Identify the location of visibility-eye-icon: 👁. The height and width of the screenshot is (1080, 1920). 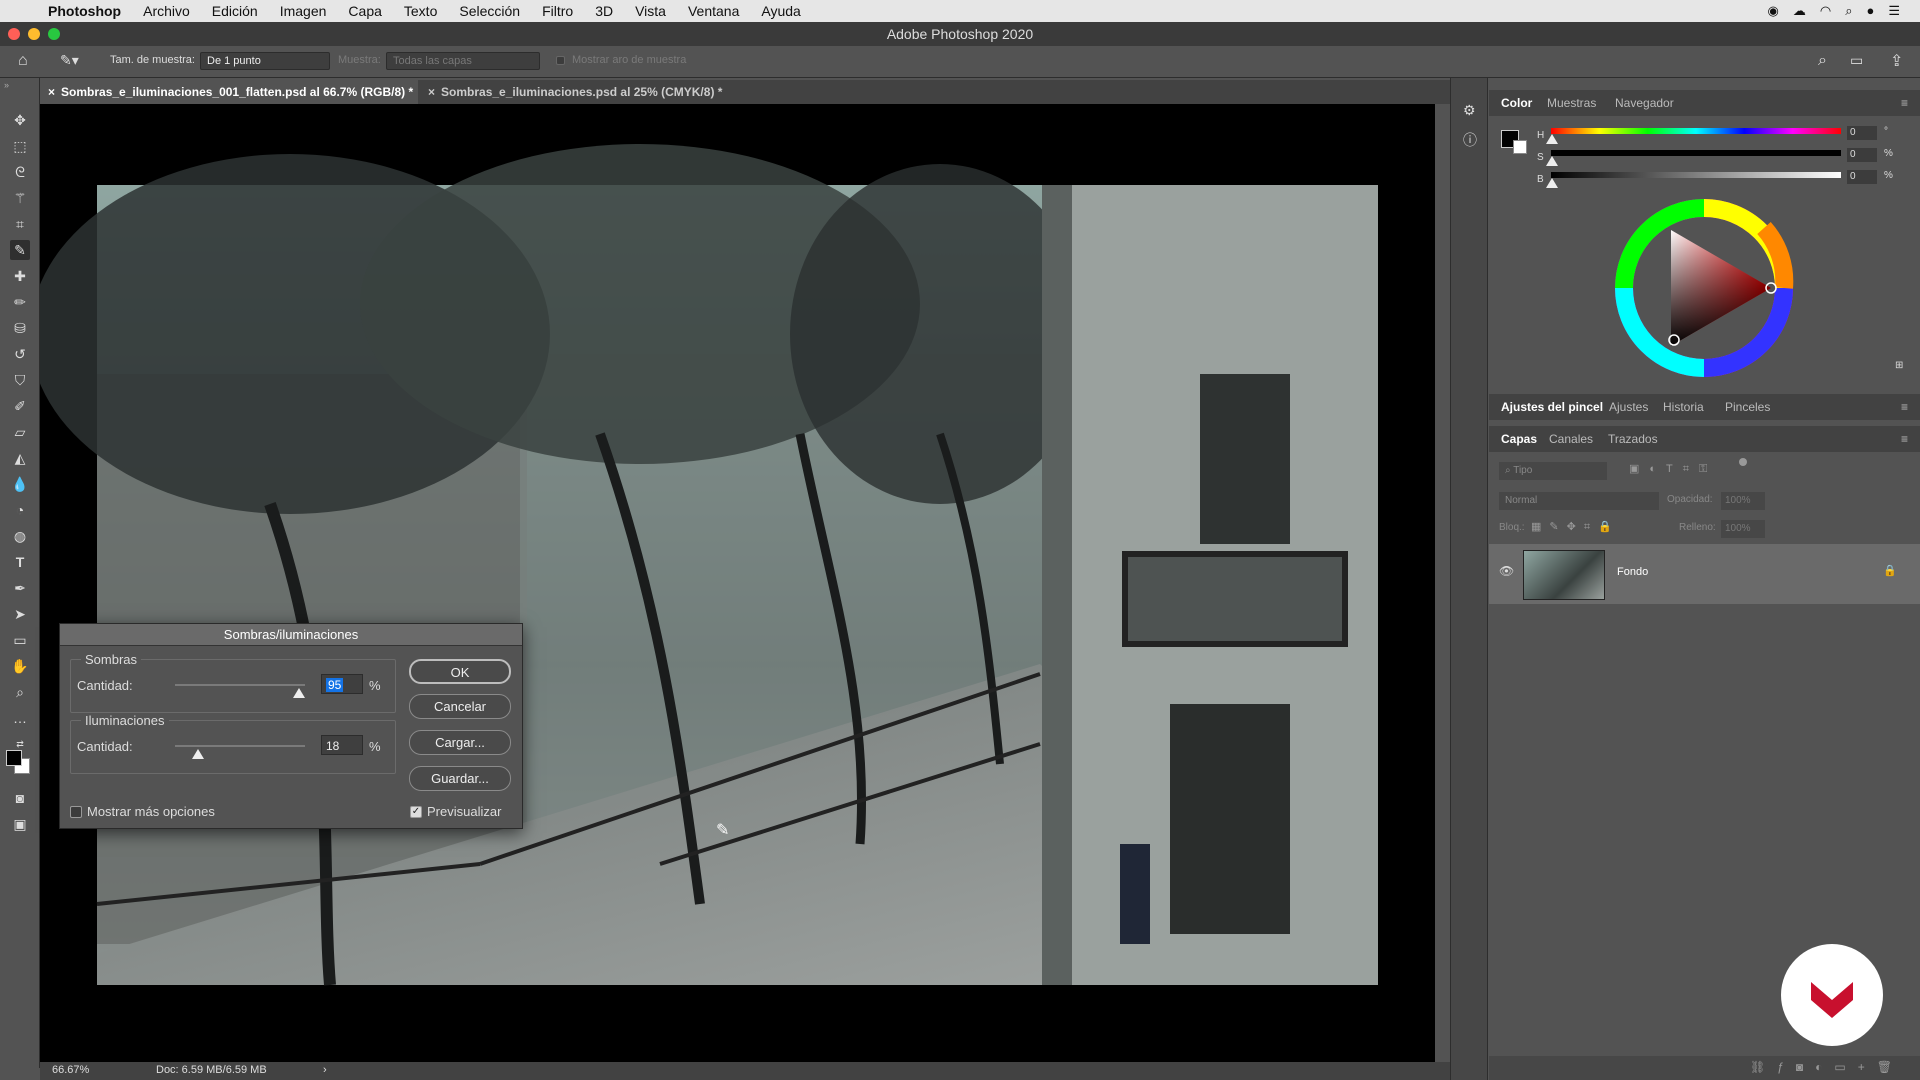
(1506, 571).